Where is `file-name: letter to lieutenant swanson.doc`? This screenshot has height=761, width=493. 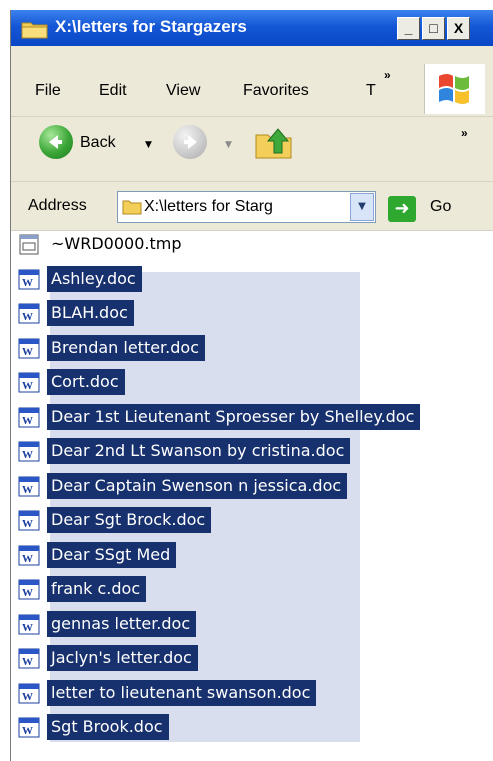
file-name: letter to lieutenant swanson.doc is located at coordinates (182, 692).